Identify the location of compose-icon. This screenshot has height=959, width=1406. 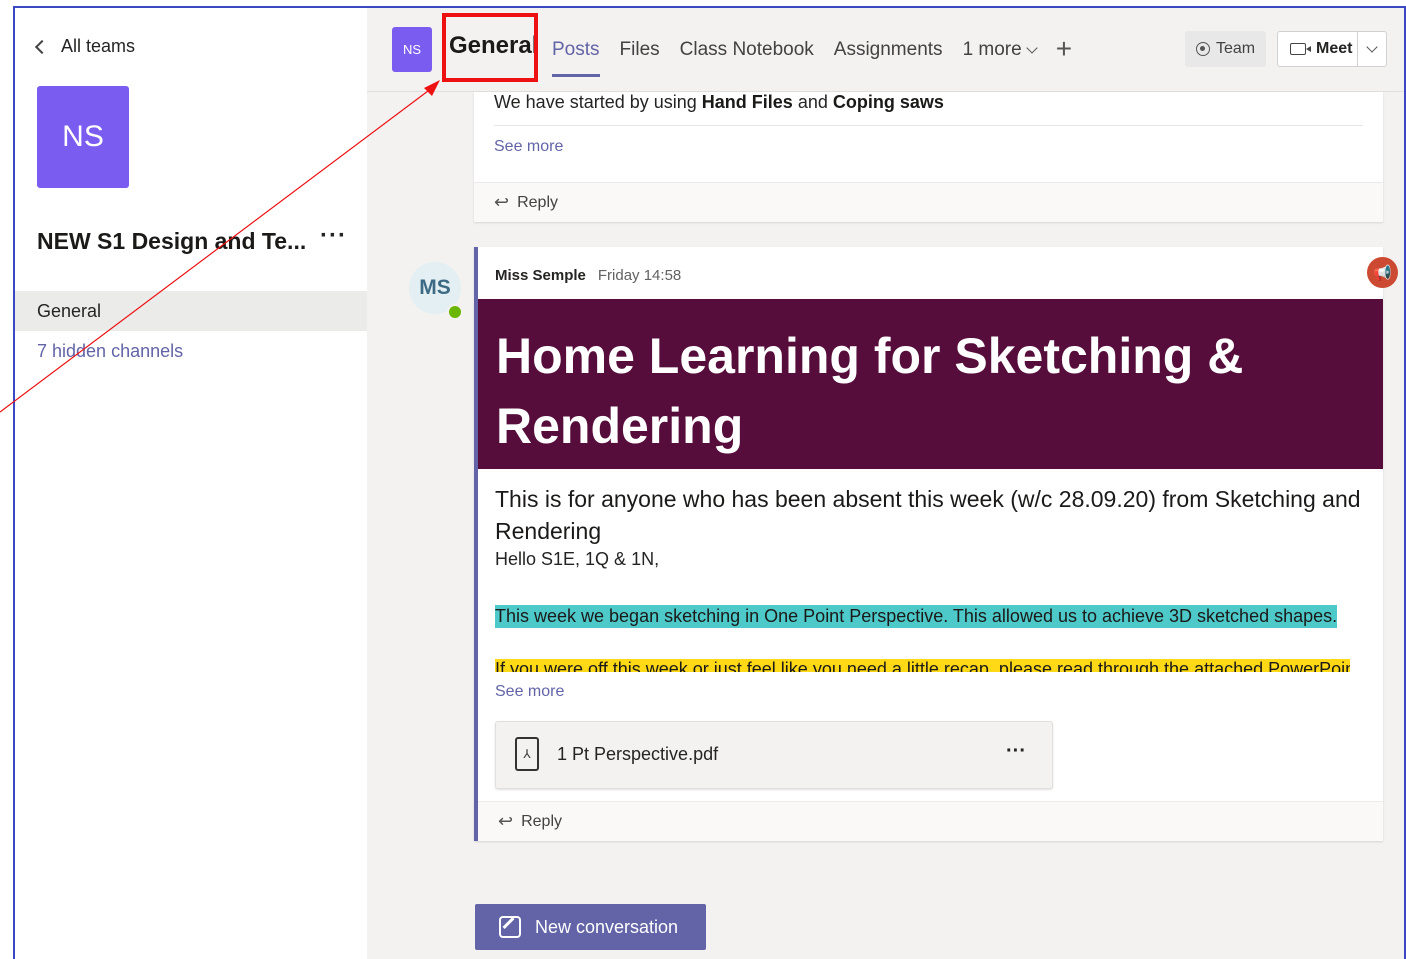
(510, 927).